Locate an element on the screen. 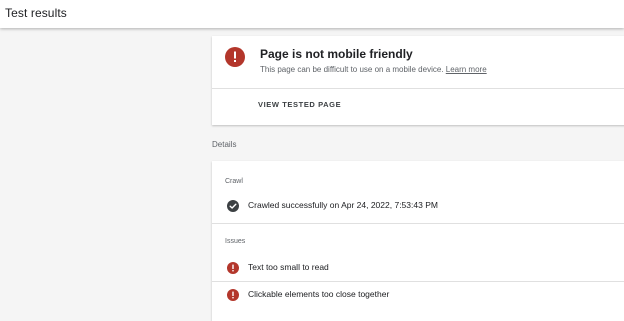 This screenshot has width=624, height=321. issue-row: Text too small to read is located at coordinates (418, 267).